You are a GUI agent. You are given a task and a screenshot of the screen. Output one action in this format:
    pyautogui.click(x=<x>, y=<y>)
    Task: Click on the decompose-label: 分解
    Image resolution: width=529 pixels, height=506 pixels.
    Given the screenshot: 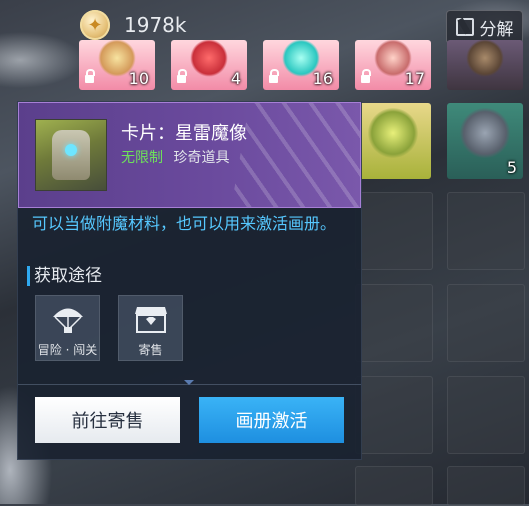 What is the action you would take?
    pyautogui.click(x=496, y=29)
    